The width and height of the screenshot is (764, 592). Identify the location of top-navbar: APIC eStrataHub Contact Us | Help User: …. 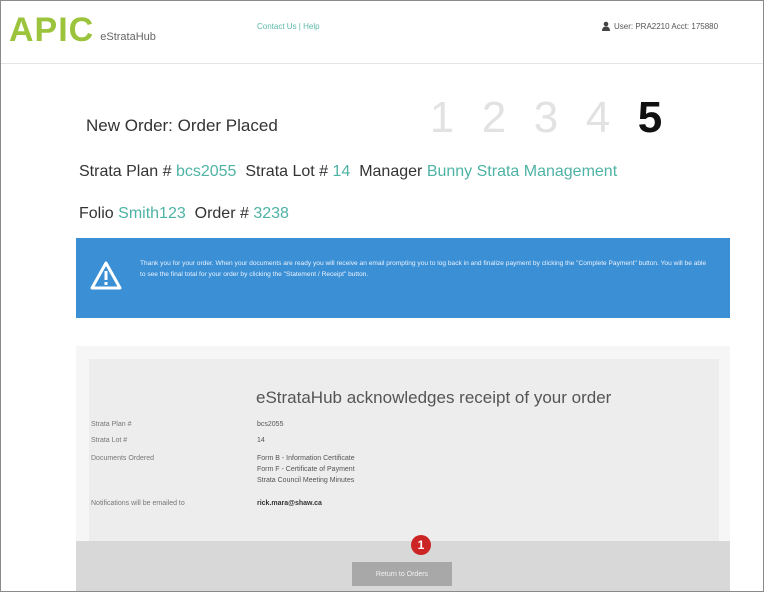
(382, 32).